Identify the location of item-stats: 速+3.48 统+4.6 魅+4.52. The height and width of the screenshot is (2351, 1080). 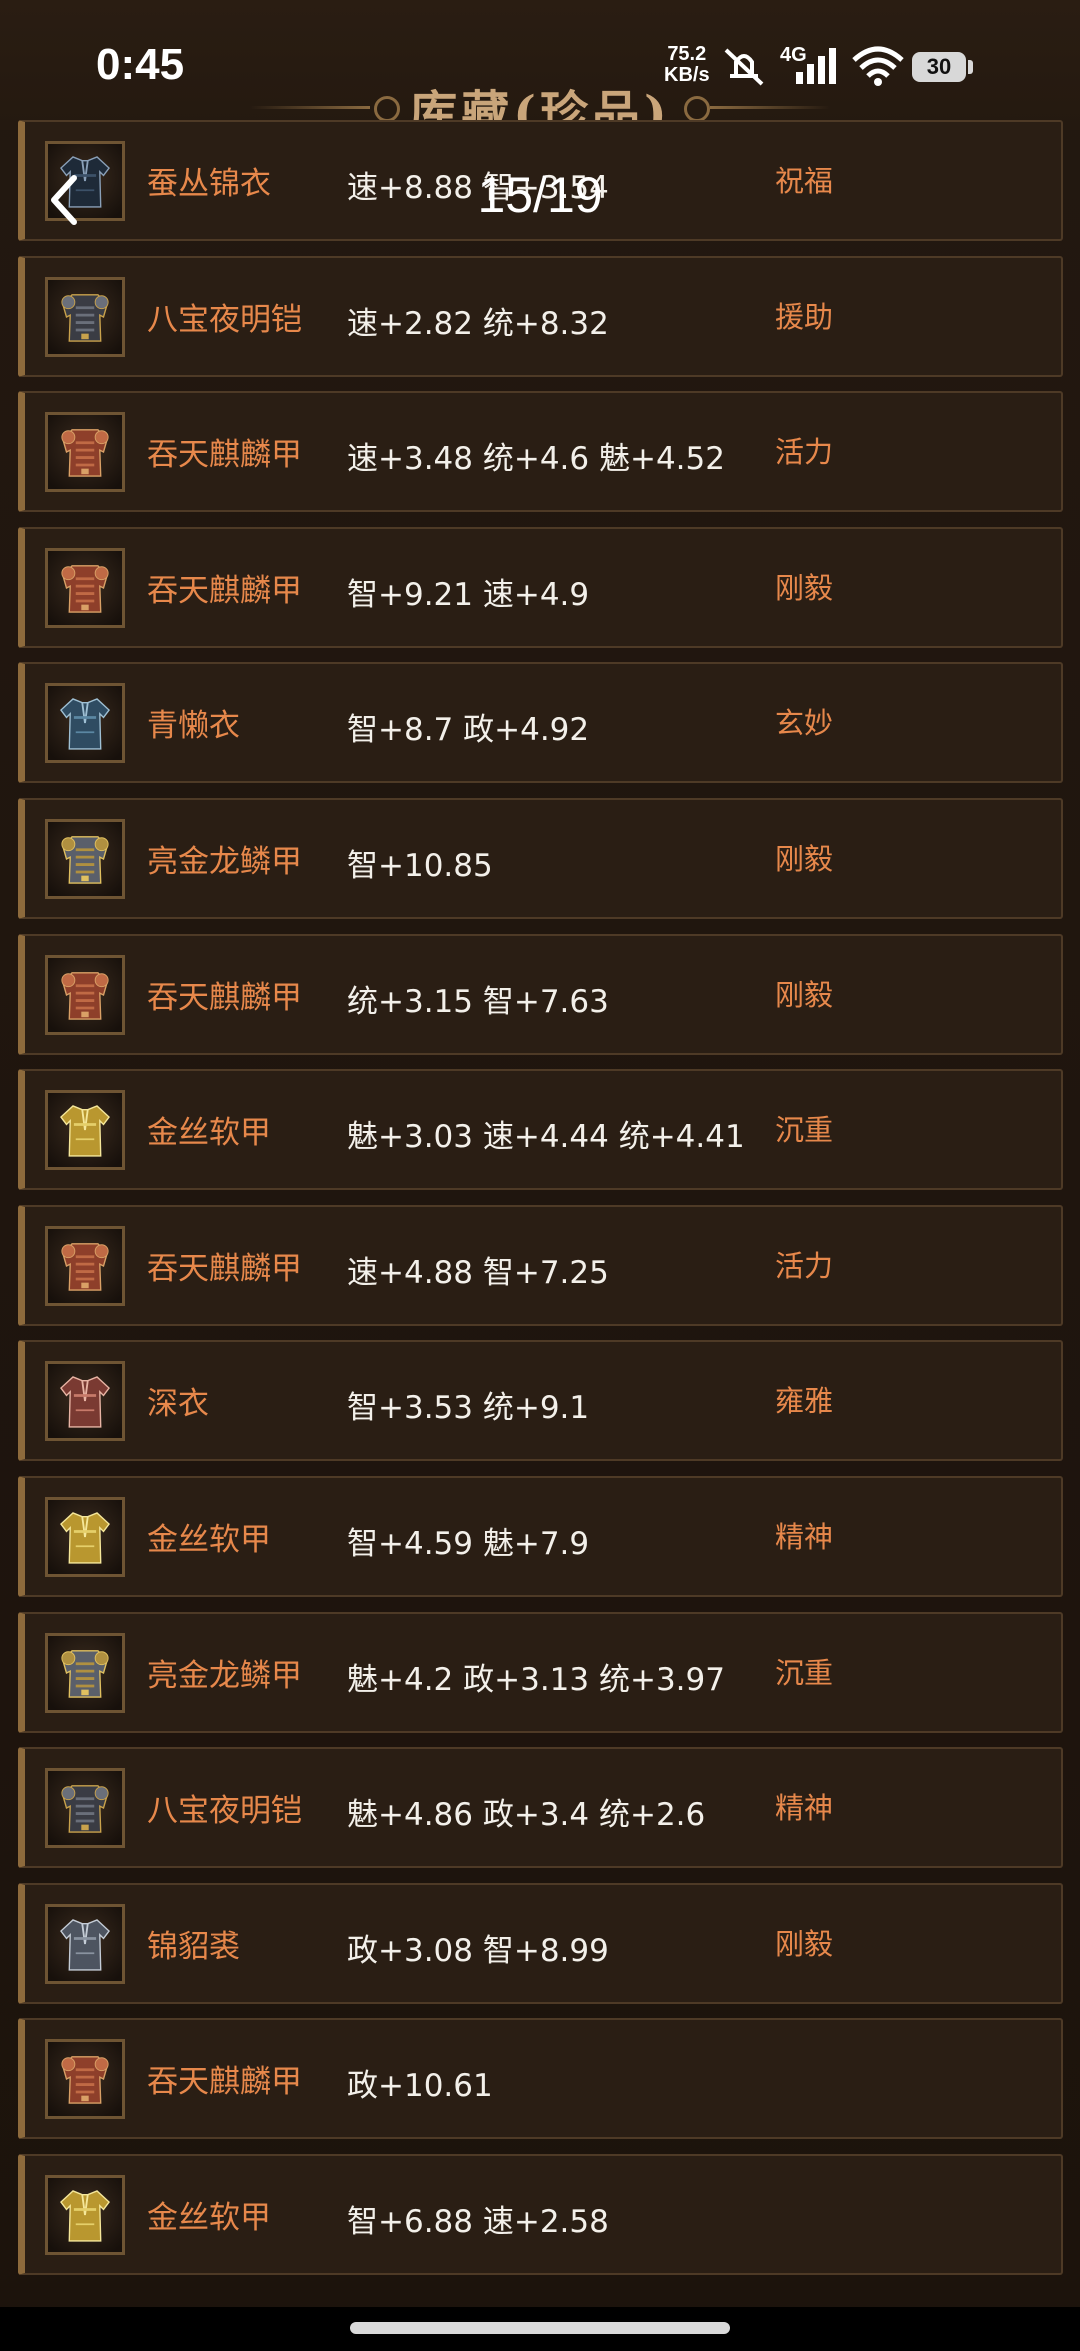
(536, 459).